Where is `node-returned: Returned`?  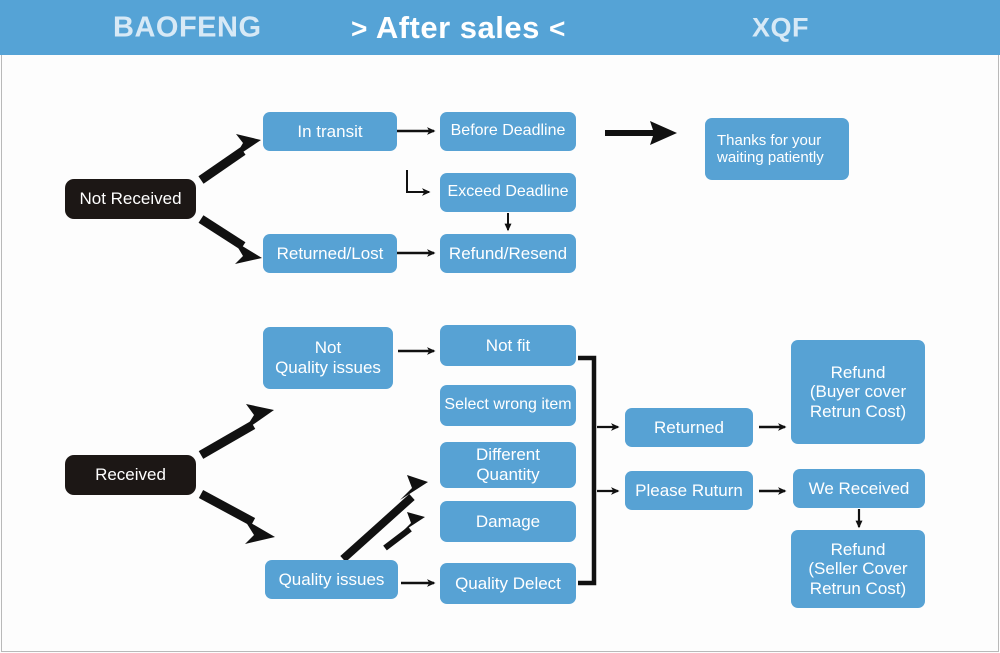 node-returned: Returned is located at coordinates (689, 427).